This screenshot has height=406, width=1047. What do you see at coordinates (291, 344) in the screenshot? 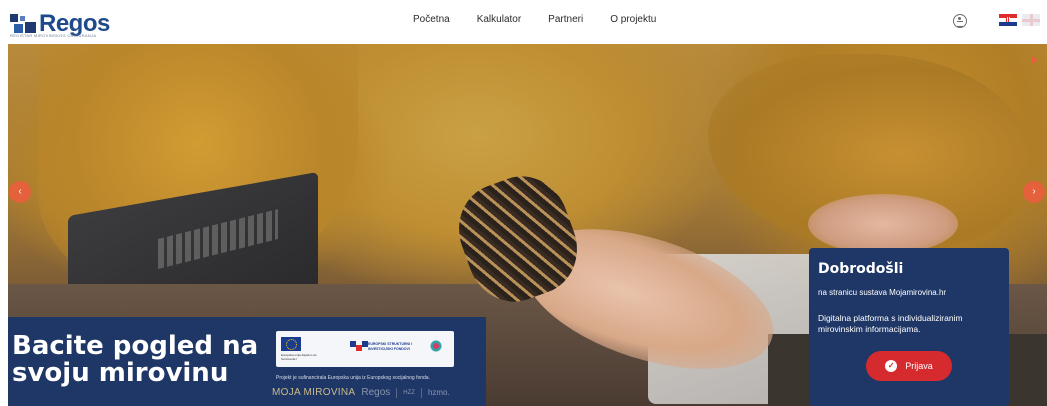
I see `eu-flag-icon` at bounding box center [291, 344].